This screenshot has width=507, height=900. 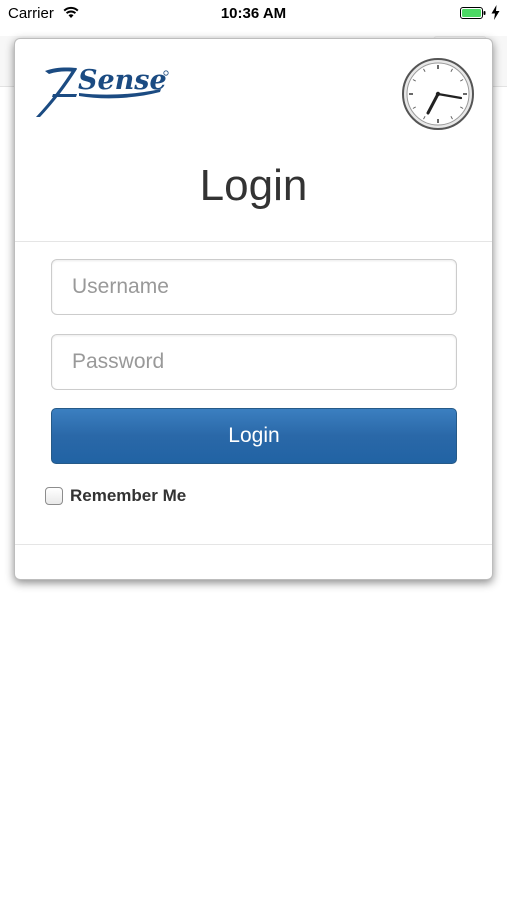 I want to click on username-input, so click(x=254, y=287).